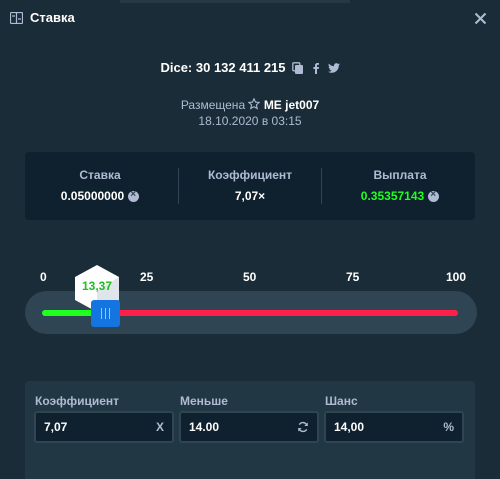  I want to click on stat-payout-value-row: 0.35357143, so click(400, 196).